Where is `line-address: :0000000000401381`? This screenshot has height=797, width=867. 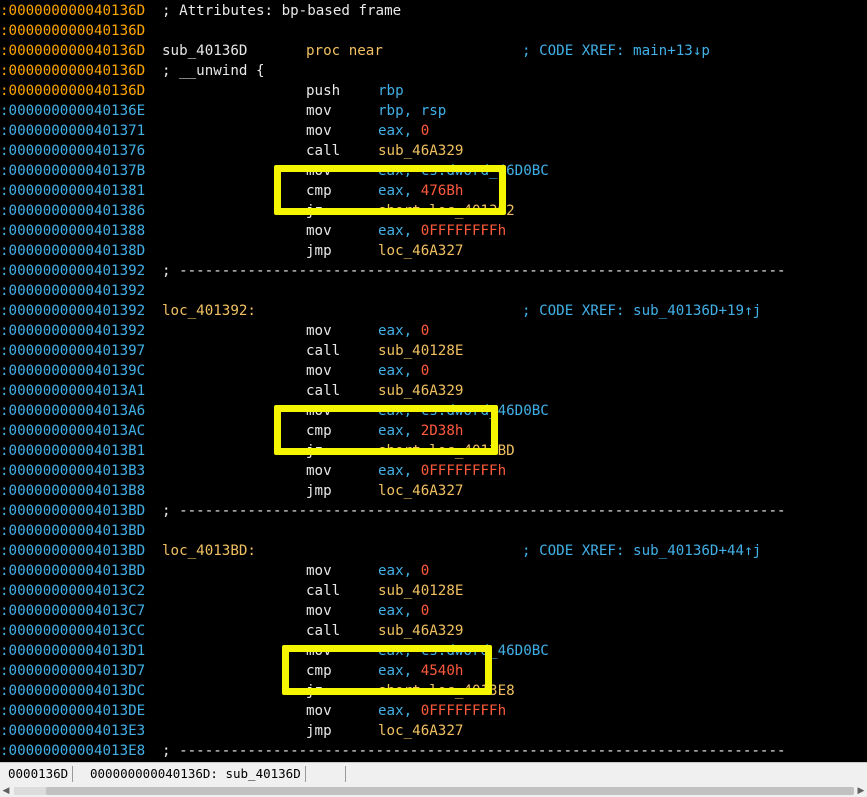
line-address: :0000000000401381 is located at coordinates (72, 191).